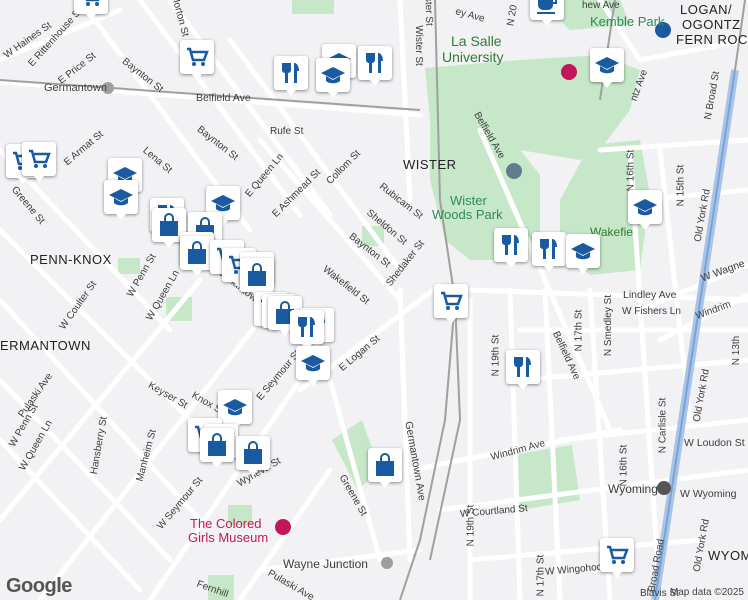  Describe the element at coordinates (467, 214) in the screenshot. I see `park-wister-woods-2: Woods Park` at that location.